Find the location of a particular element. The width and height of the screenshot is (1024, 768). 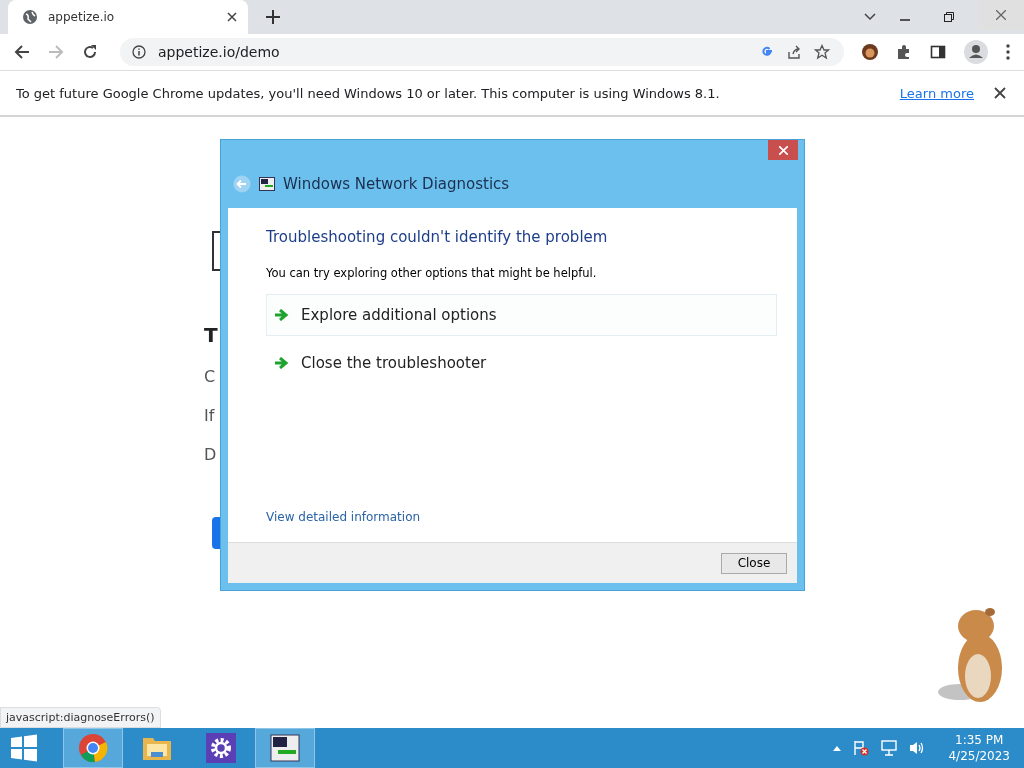

update-message: To get future Google Chrome updates, you'll need Windows 10 or later. This computer is using Windows 8.1. is located at coordinates (368, 93).